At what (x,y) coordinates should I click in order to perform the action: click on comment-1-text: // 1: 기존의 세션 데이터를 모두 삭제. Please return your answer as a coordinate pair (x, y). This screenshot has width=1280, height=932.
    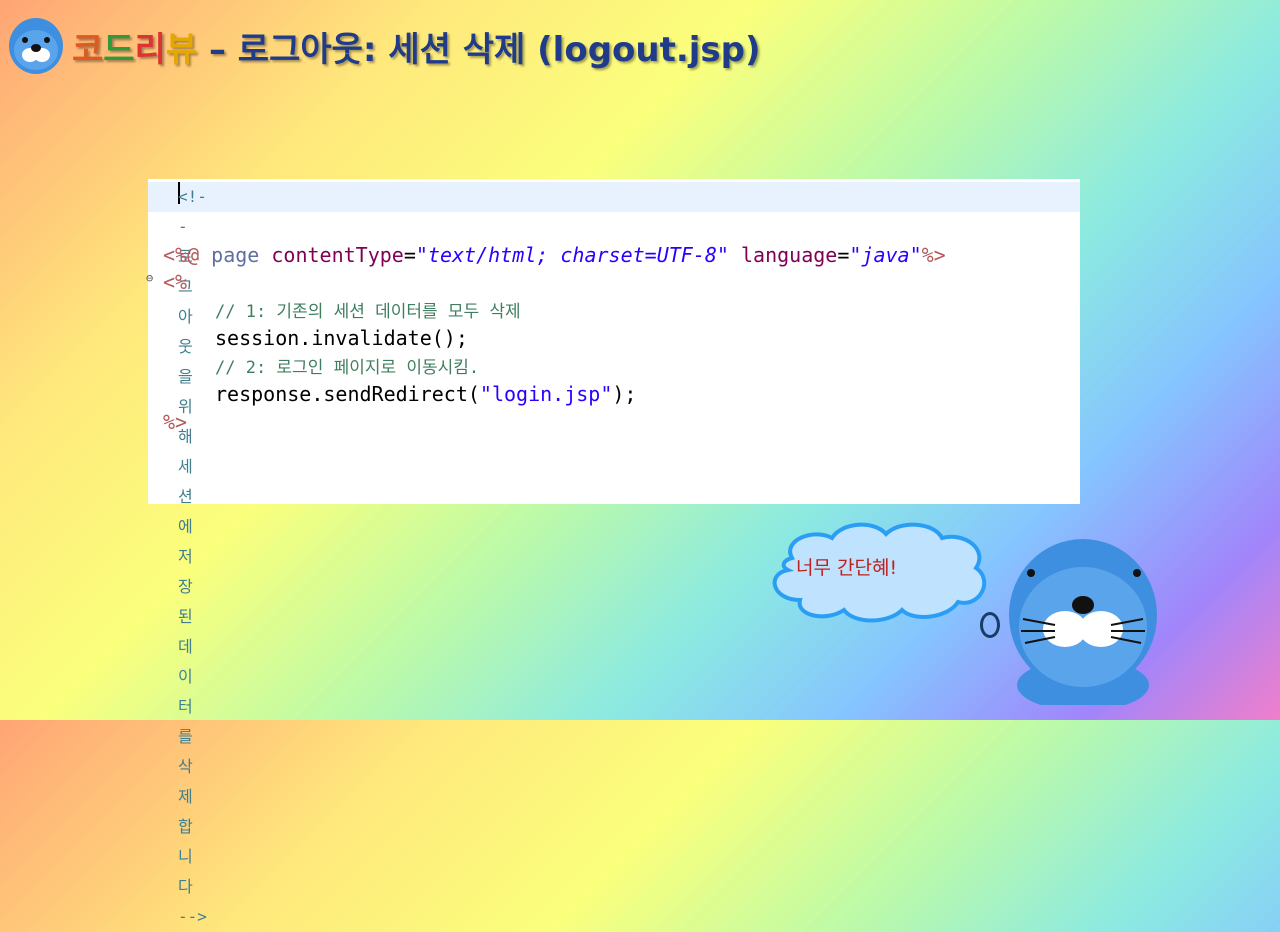
    Looking at the image, I should click on (368, 312).